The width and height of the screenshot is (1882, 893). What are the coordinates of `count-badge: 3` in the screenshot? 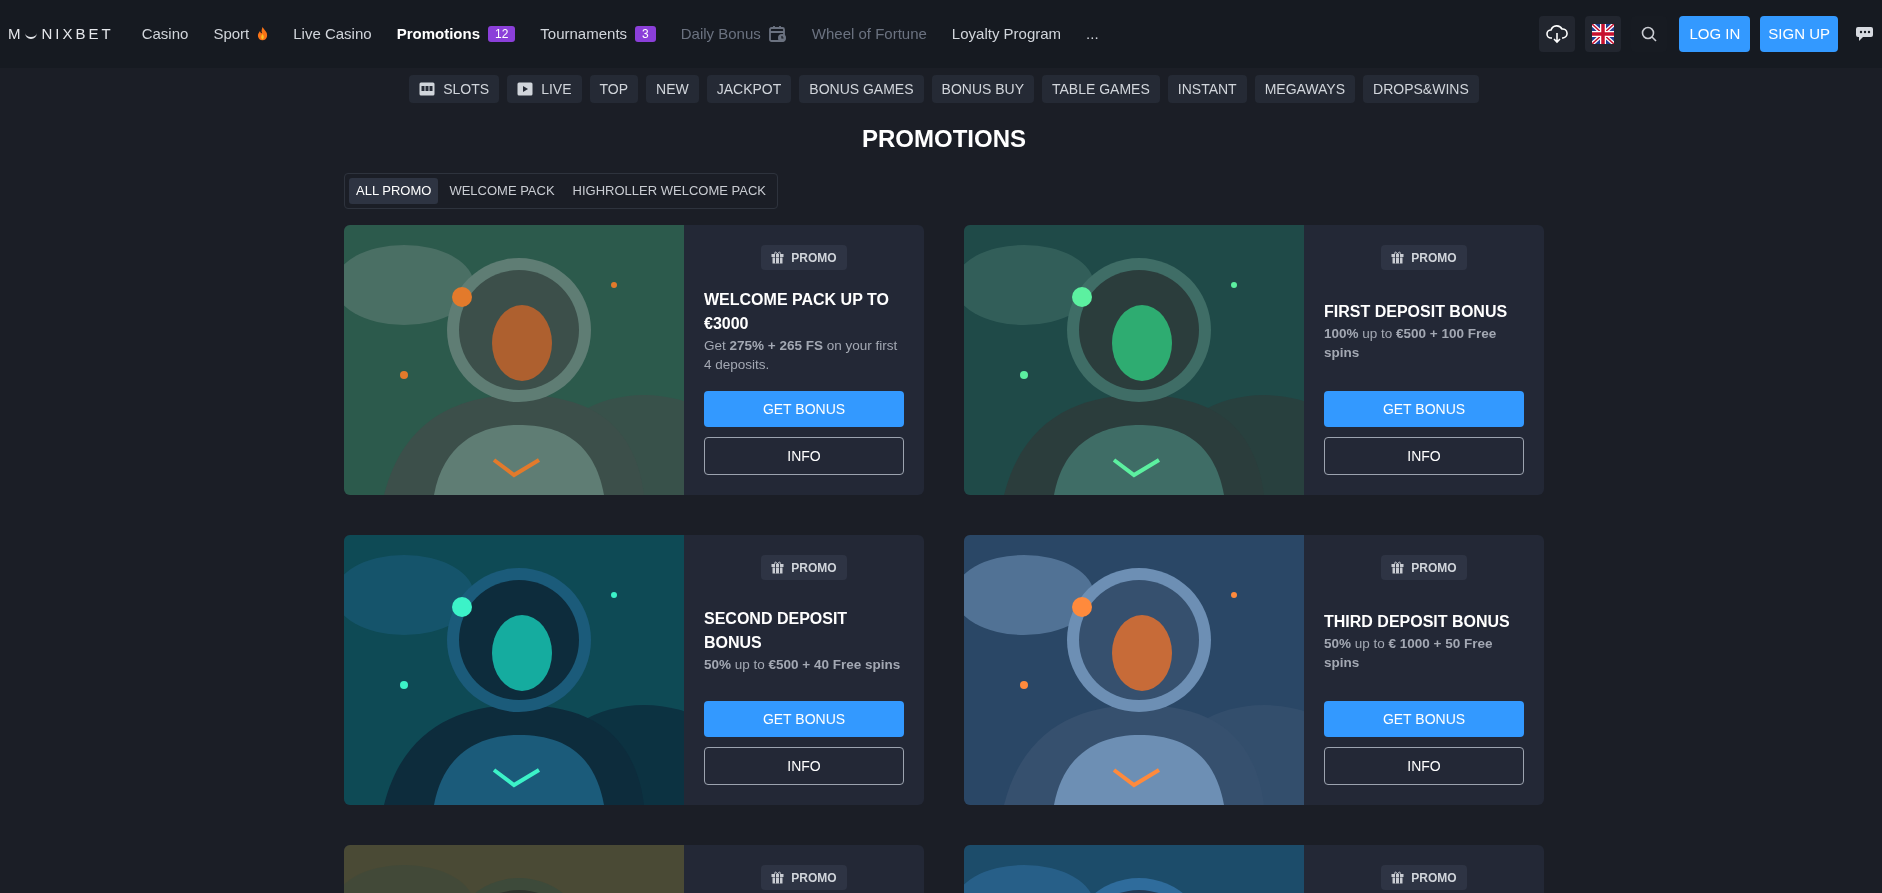 It's located at (645, 34).